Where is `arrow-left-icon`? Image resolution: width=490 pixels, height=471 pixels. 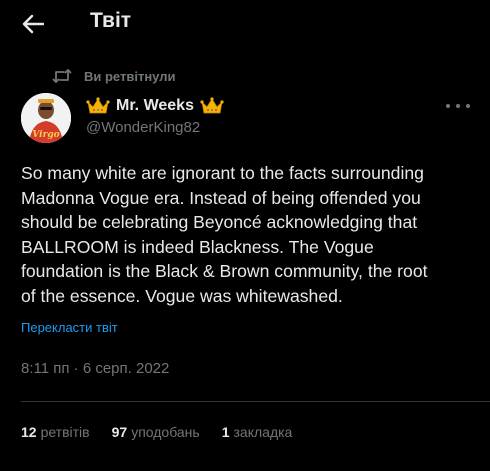 arrow-left-icon is located at coordinates (33, 24).